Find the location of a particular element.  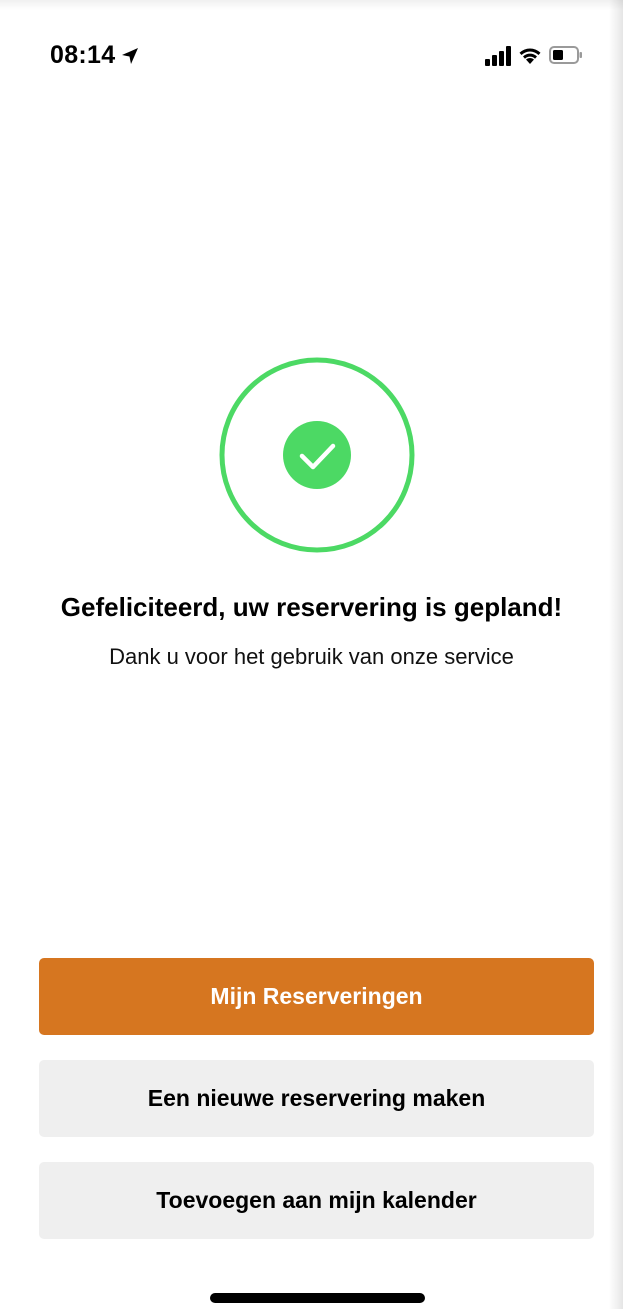

device-top-shadow is located at coordinates (311, 5).